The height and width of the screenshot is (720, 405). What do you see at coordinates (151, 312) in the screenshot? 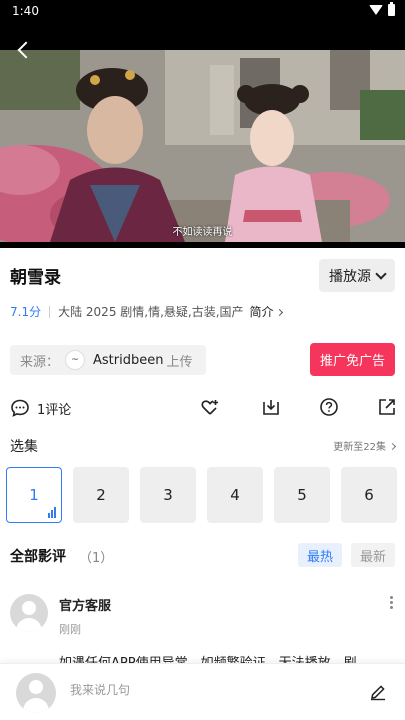
I see `meta-info: 大陆 2025 剧情,情,悬疑,古装,国产` at bounding box center [151, 312].